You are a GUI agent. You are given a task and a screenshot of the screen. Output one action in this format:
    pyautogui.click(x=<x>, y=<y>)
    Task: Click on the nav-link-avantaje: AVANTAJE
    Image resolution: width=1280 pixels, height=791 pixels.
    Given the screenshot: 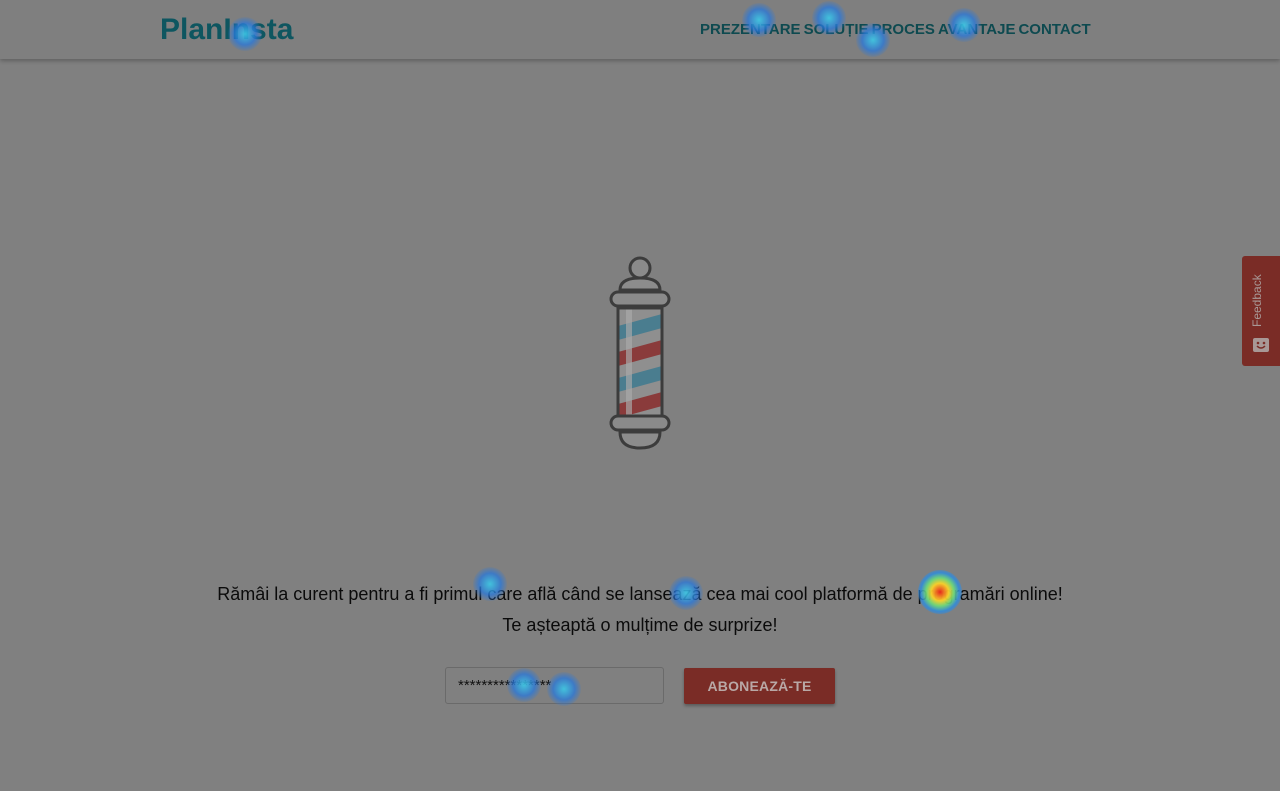 What is the action you would take?
    pyautogui.click(x=977, y=30)
    